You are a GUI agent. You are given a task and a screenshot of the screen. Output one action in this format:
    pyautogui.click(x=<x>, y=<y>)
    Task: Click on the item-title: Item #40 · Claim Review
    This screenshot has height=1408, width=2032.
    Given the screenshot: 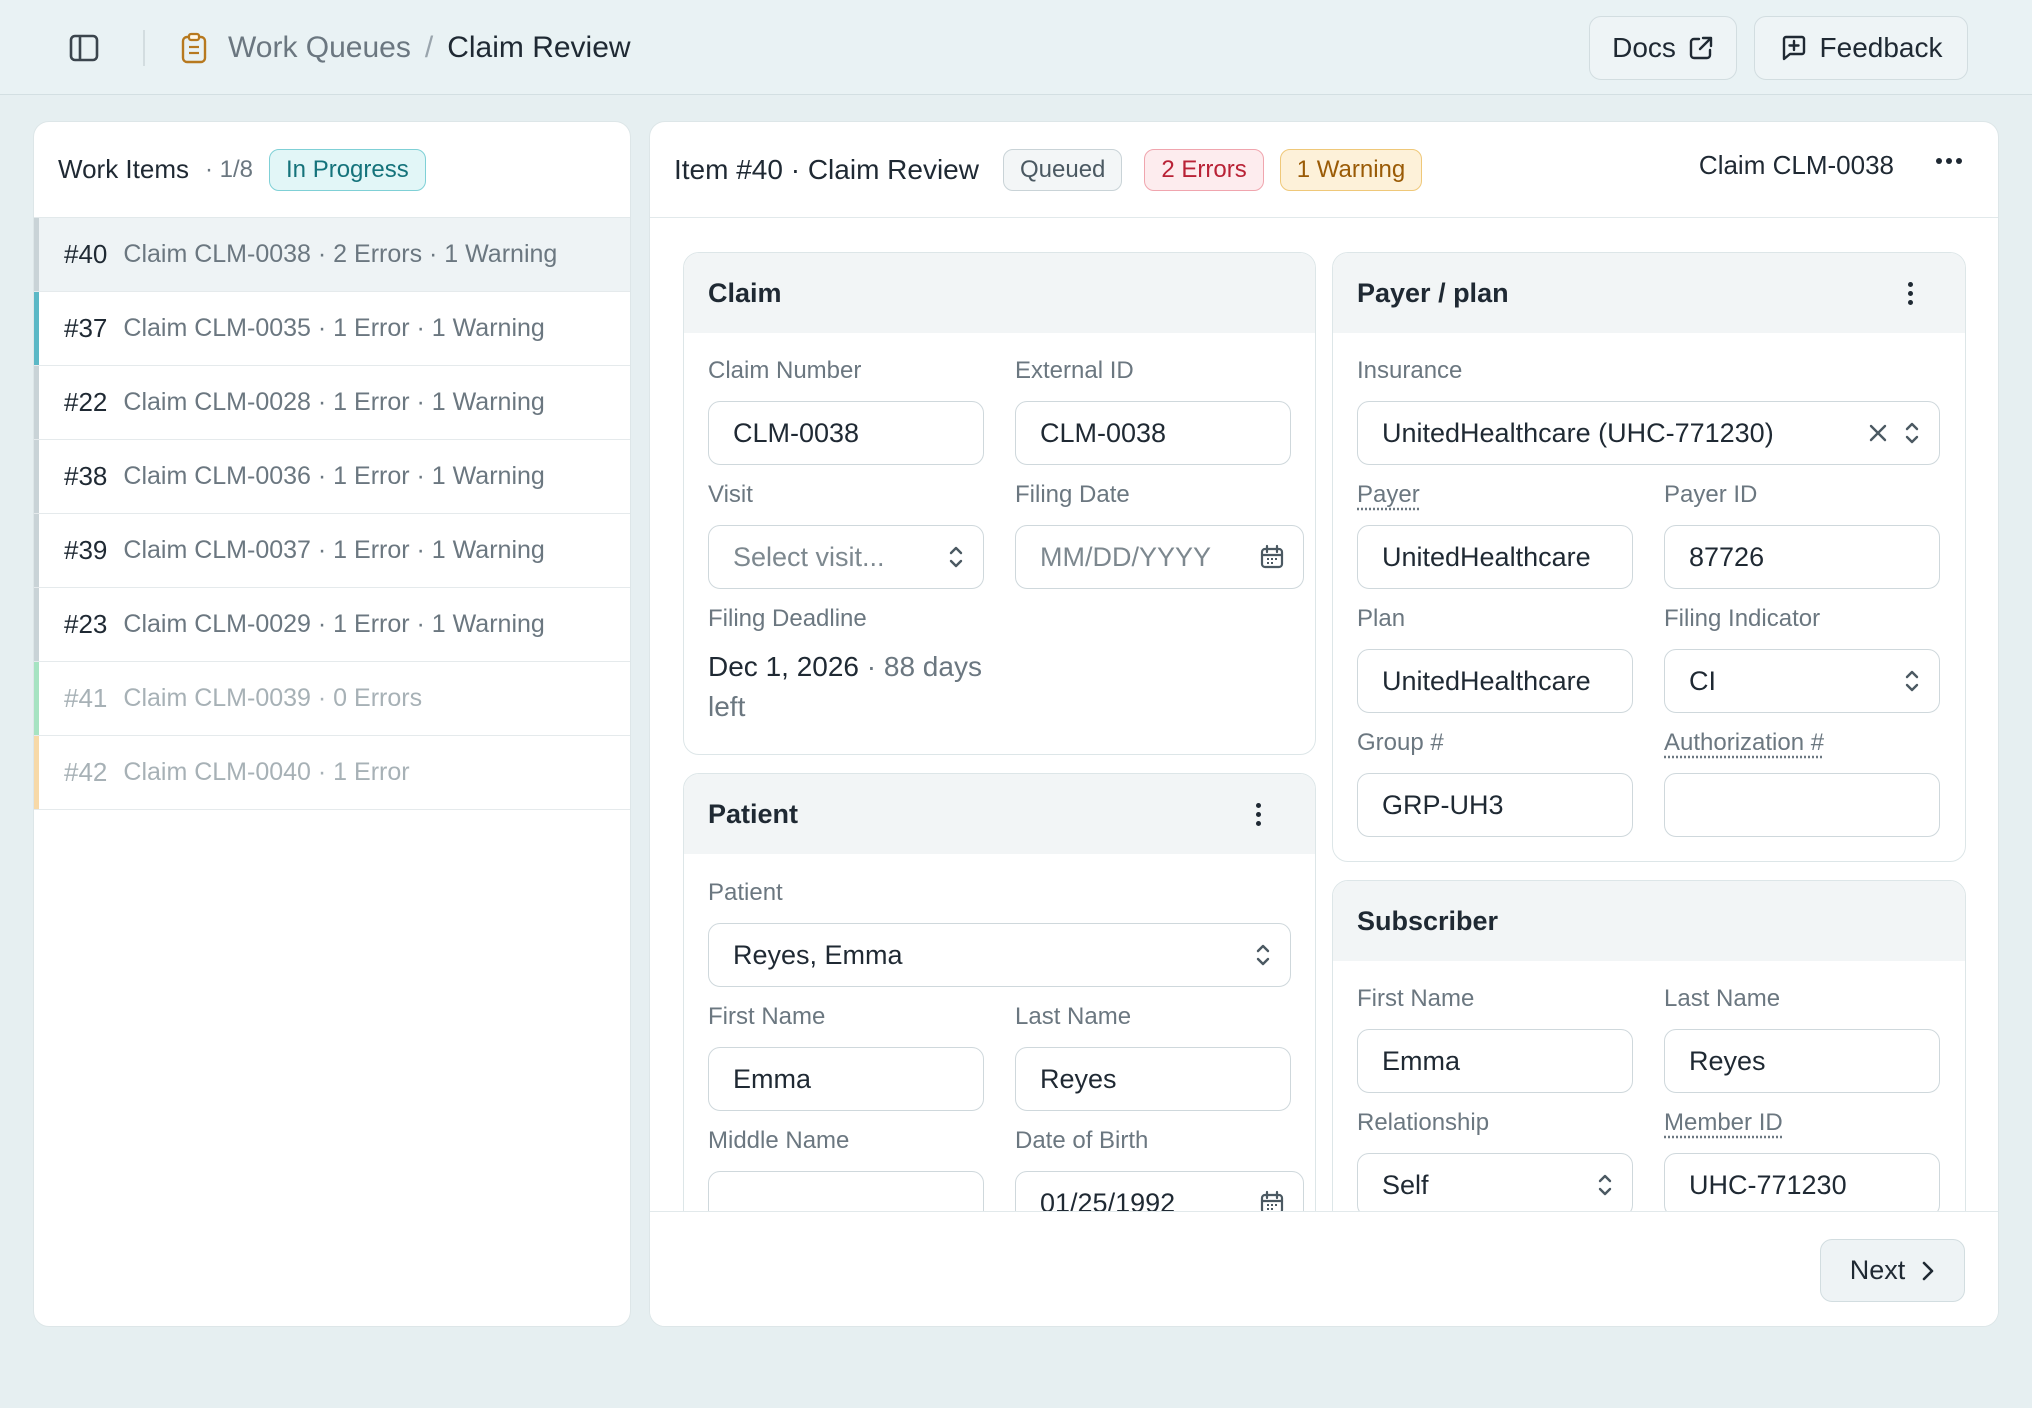 What is the action you would take?
    pyautogui.click(x=826, y=169)
    